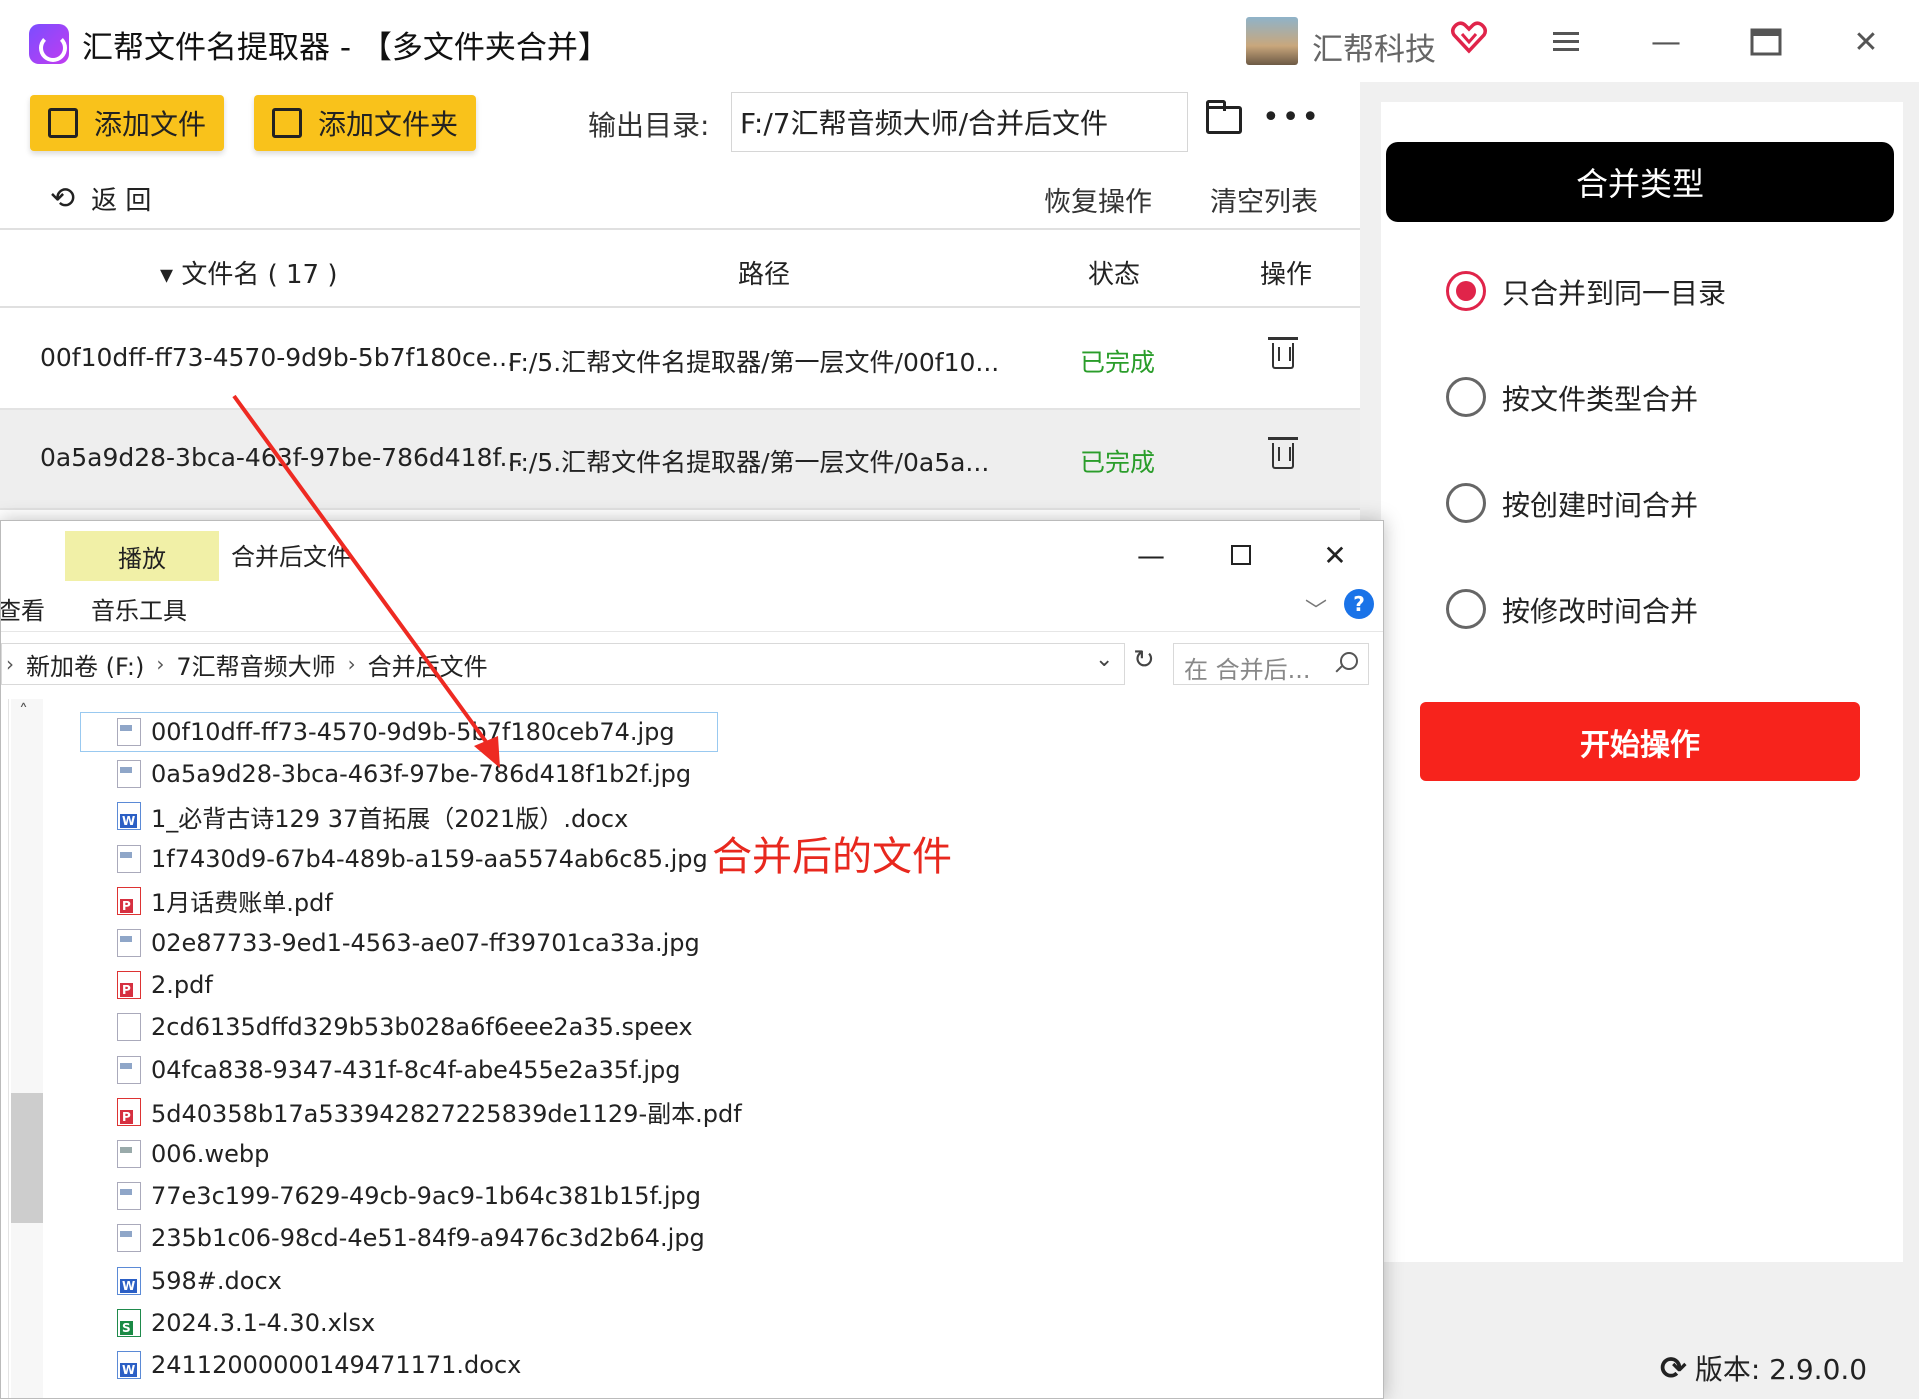 This screenshot has width=1919, height=1399. I want to click on header-path: 路径, so click(764, 275).